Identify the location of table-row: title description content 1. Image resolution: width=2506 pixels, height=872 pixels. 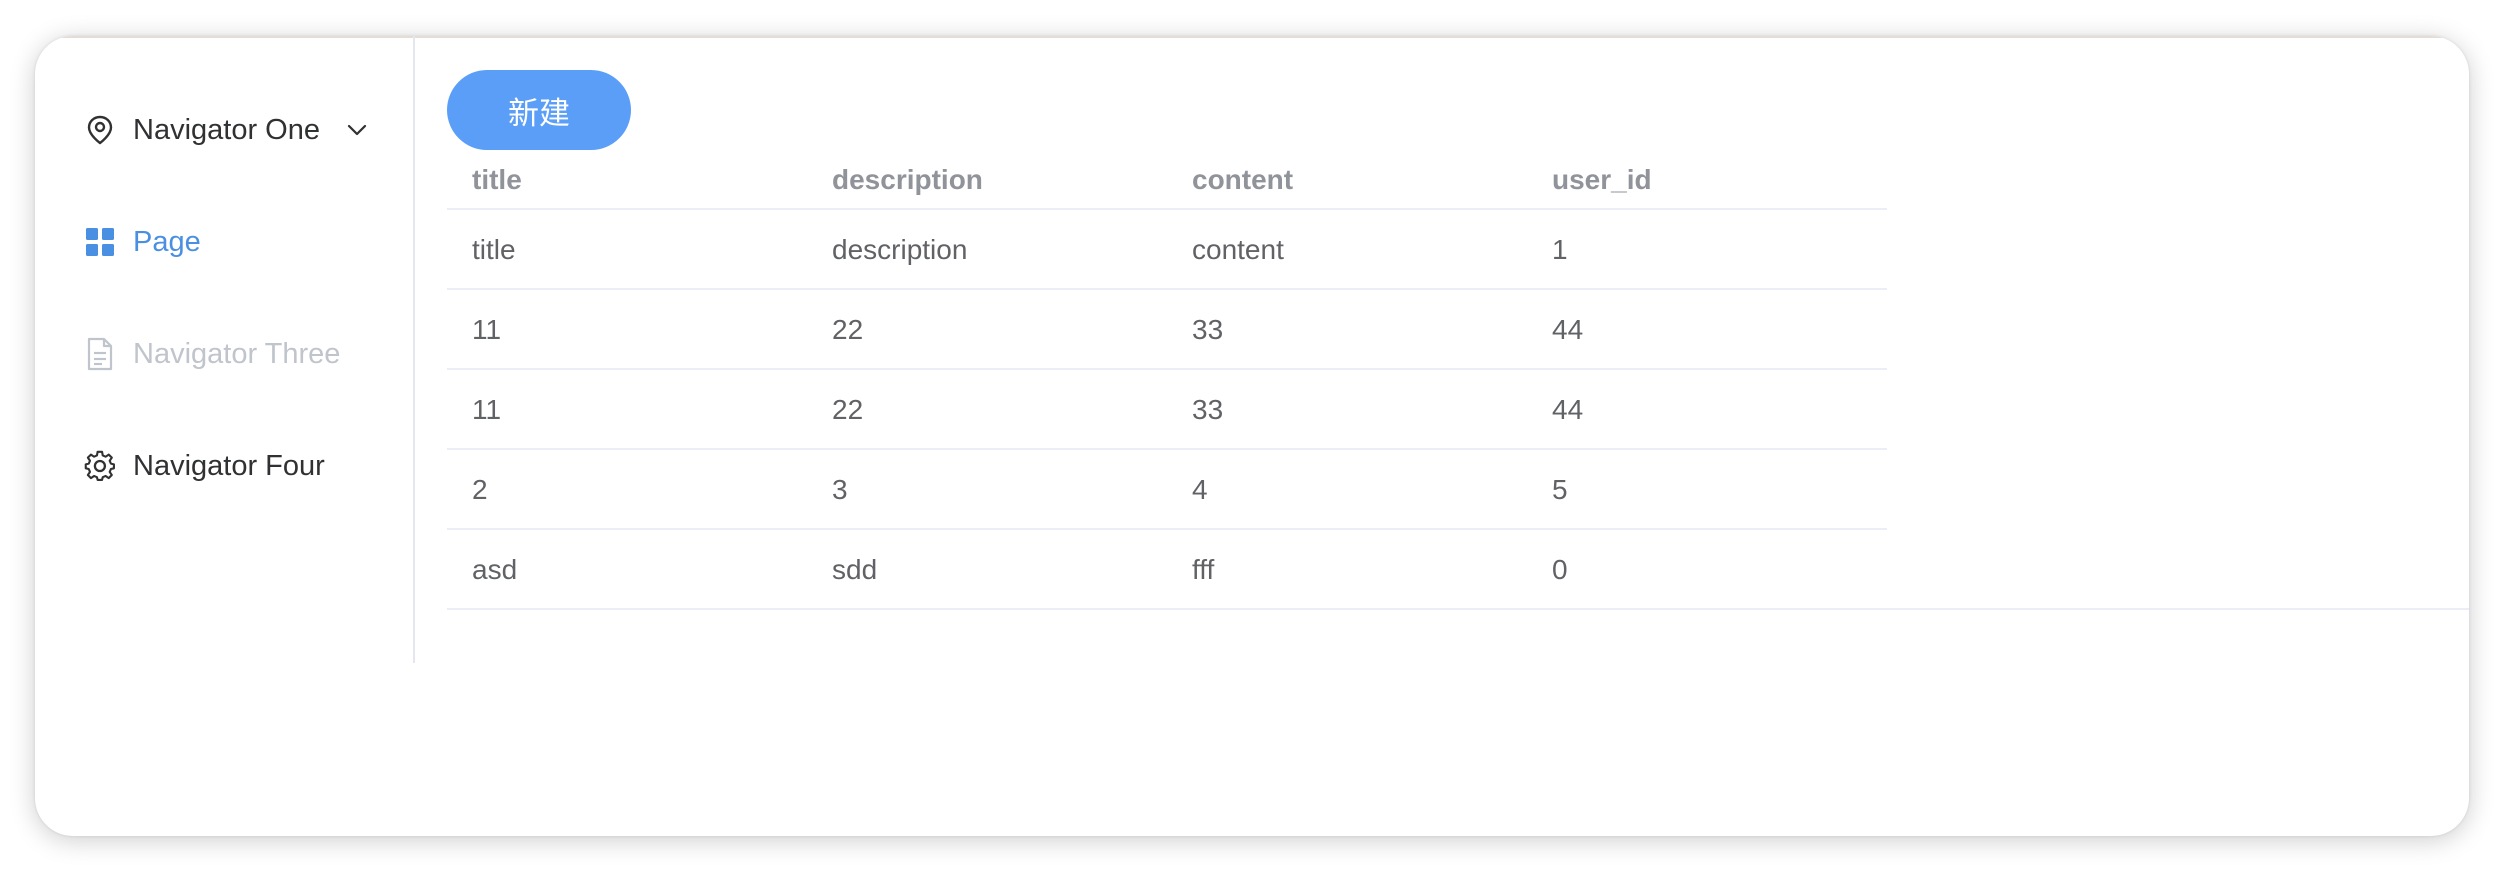
(1458, 250).